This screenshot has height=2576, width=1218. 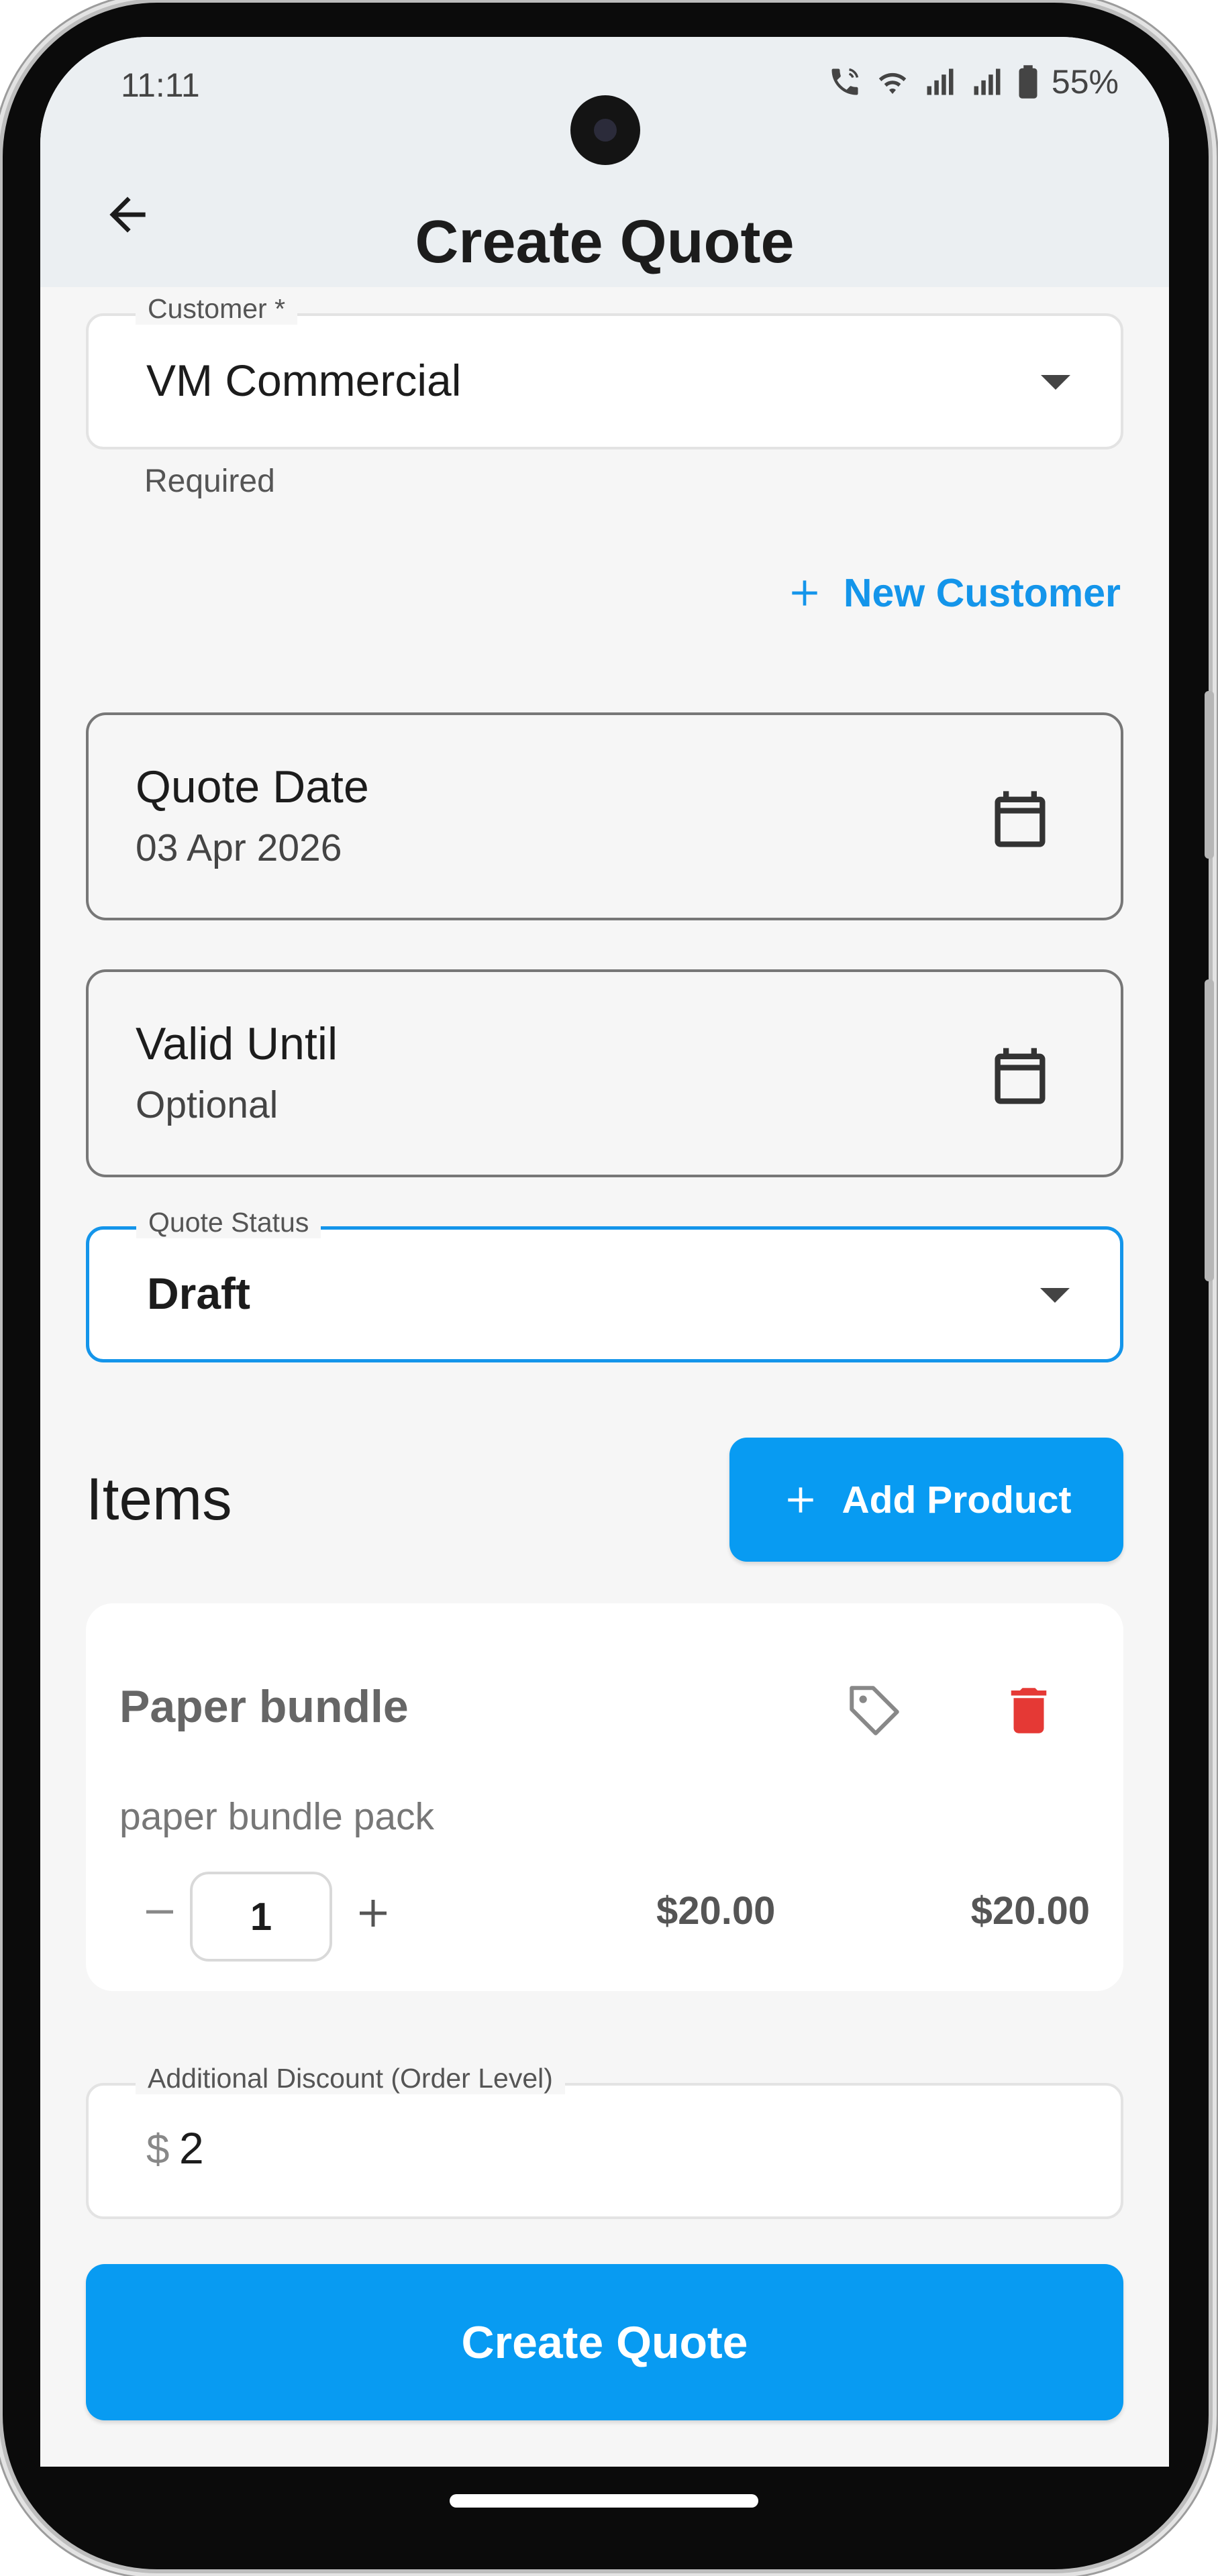 I want to click on add-product-button: Add Product, so click(x=926, y=1500).